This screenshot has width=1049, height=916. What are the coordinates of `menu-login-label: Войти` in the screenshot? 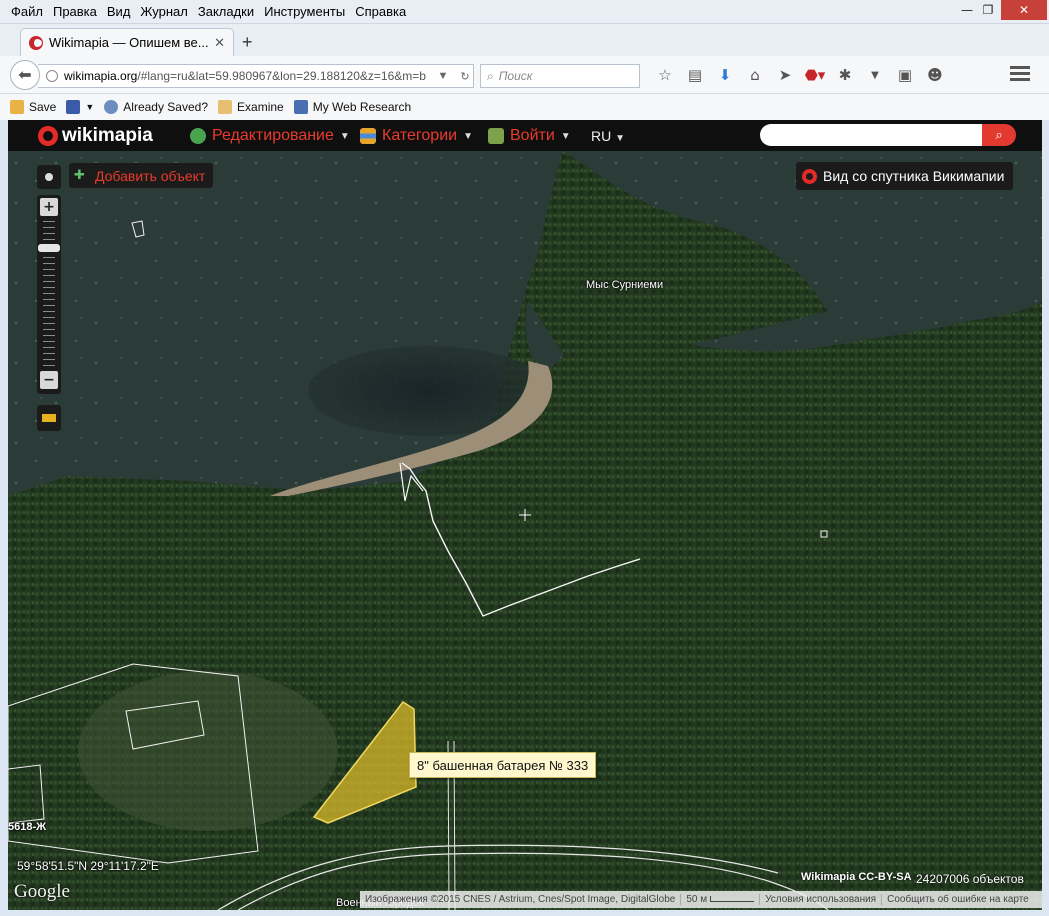 It's located at (532, 135).